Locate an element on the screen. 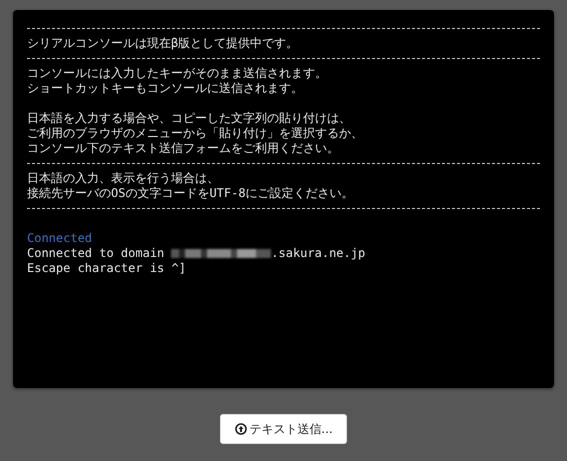 This screenshot has height=461, width=567. console-line: Escape character is ^] is located at coordinates (107, 268).